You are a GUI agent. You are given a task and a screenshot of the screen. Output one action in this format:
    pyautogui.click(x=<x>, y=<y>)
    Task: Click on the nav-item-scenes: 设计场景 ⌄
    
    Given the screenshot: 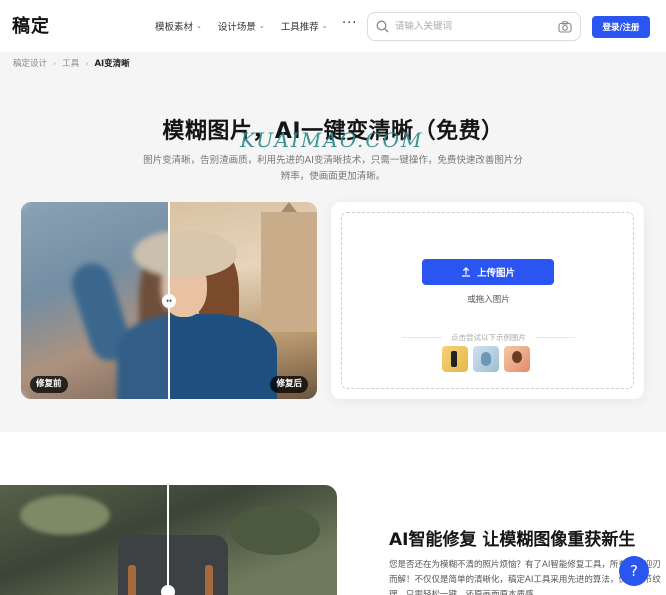 What is the action you would take?
    pyautogui.click(x=241, y=26)
    